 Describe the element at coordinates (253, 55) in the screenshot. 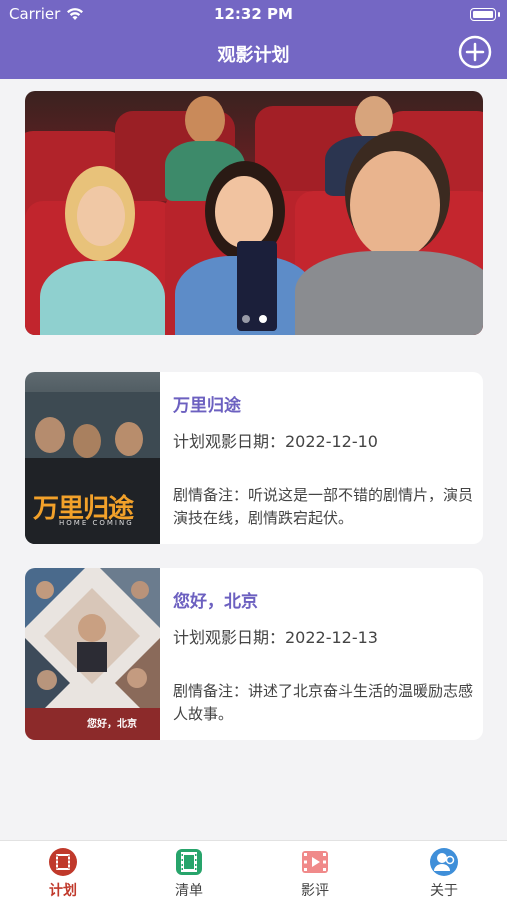

I see `page-title: 观影计划` at that location.